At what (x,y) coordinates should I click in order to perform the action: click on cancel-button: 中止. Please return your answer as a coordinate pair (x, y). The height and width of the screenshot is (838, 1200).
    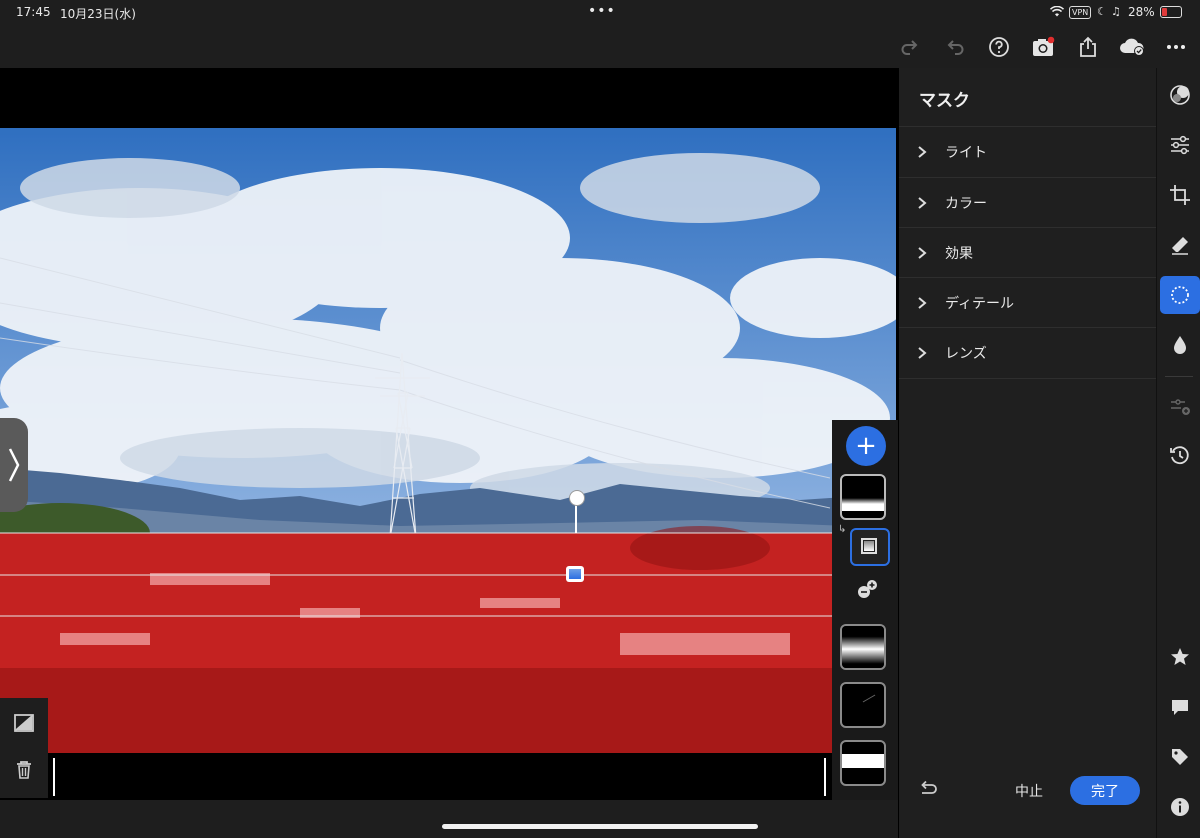
    Looking at the image, I should click on (1029, 791).